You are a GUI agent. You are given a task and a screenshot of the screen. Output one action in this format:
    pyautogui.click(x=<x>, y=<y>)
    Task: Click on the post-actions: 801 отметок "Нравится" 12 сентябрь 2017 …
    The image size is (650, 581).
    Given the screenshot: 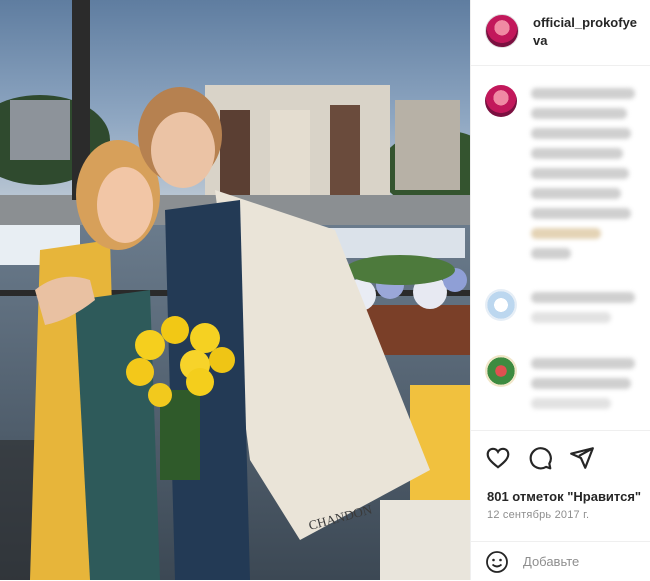 What is the action you would take?
    pyautogui.click(x=560, y=505)
    